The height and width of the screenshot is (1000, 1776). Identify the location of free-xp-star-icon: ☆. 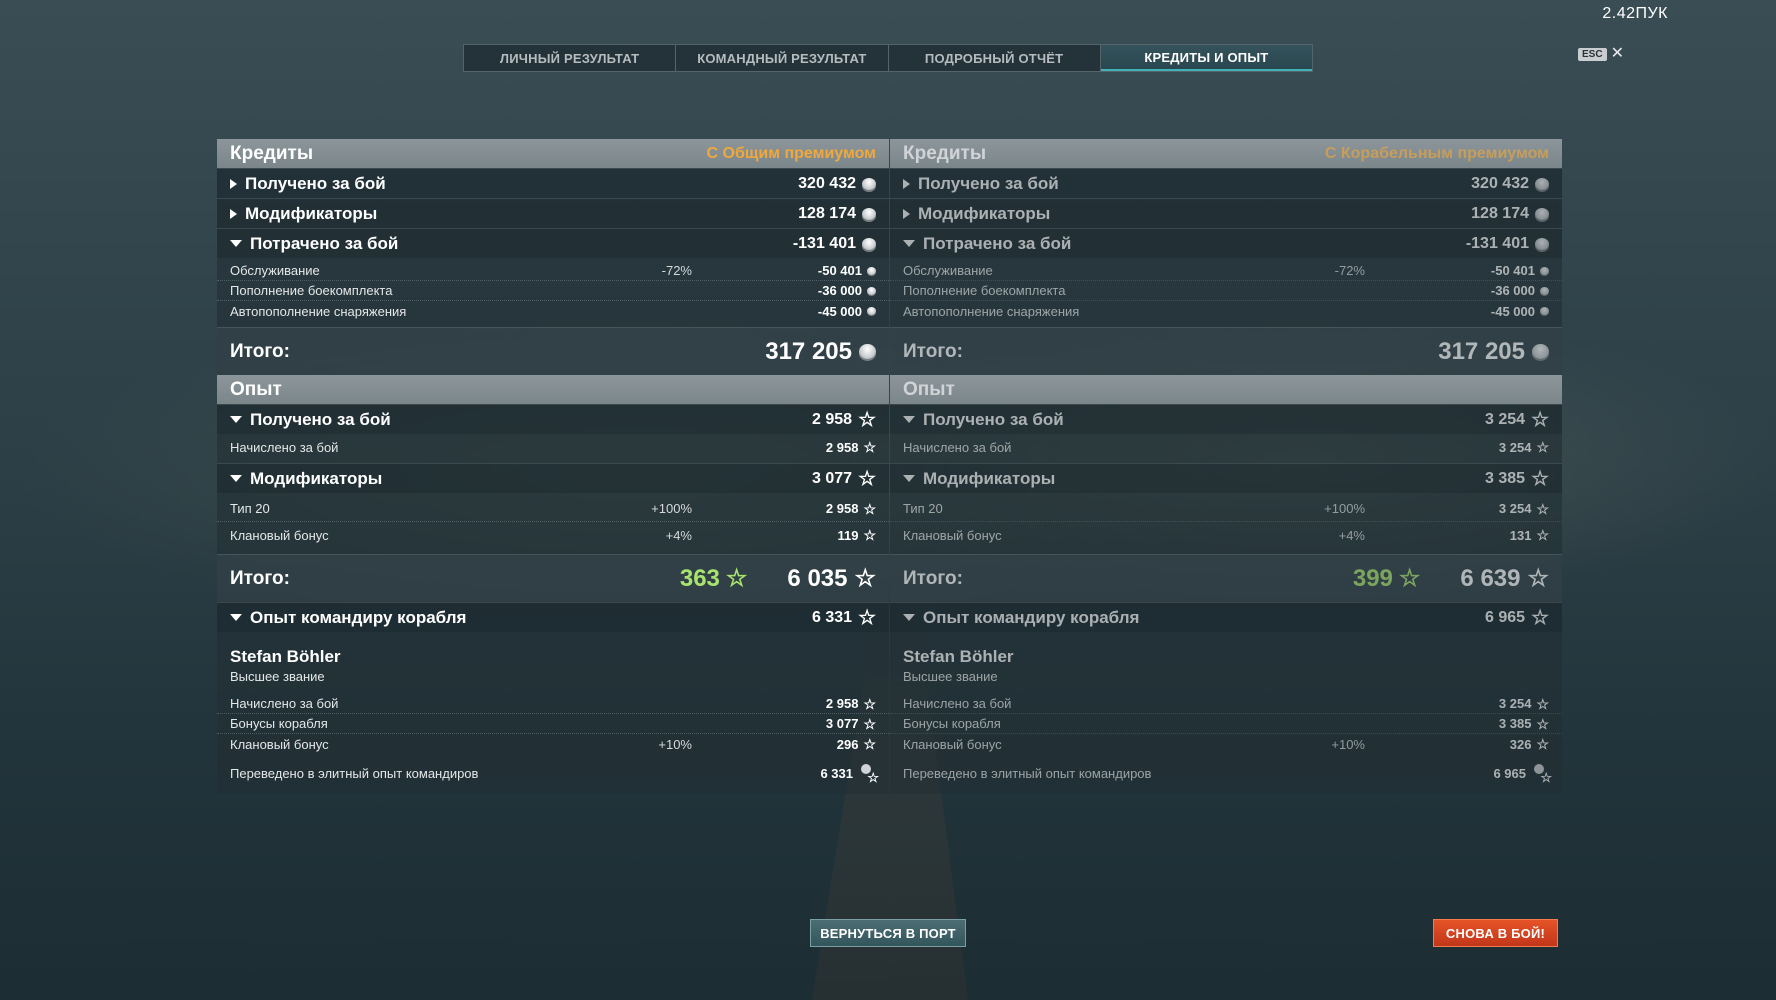
(736, 578).